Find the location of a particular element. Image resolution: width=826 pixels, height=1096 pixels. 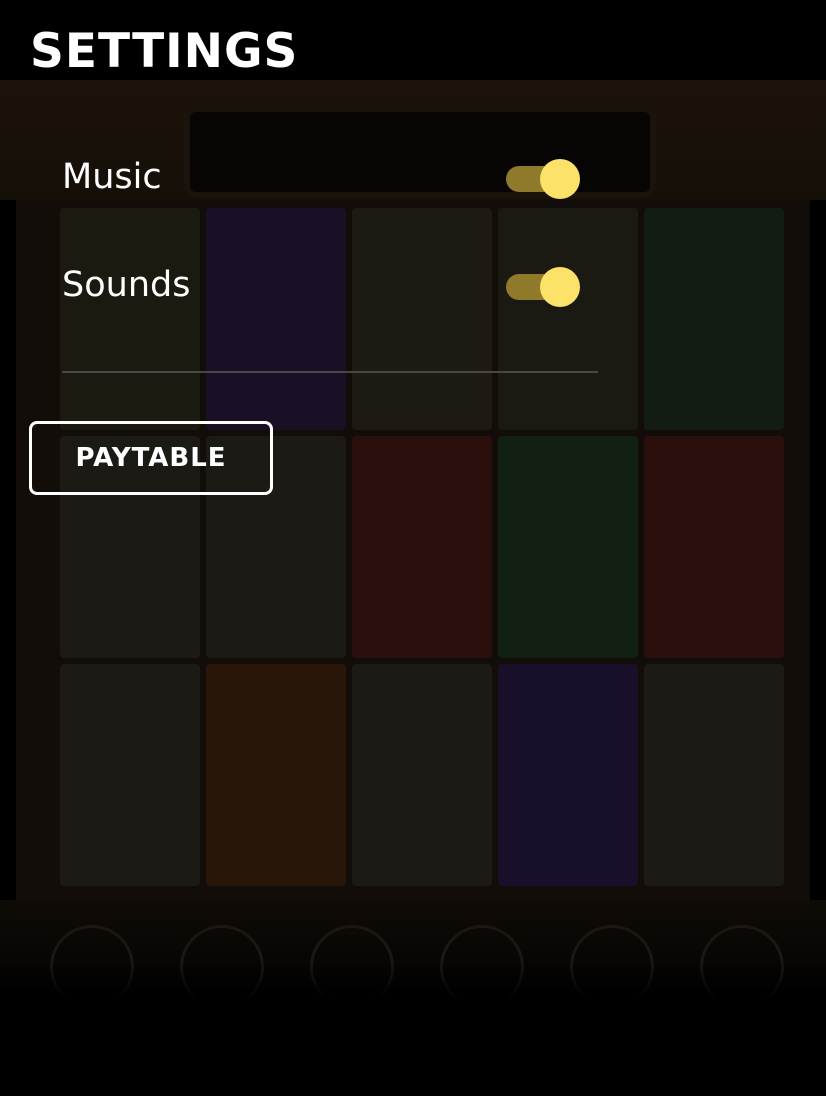

paytable-button: PAYTABLE is located at coordinates (151, 458).